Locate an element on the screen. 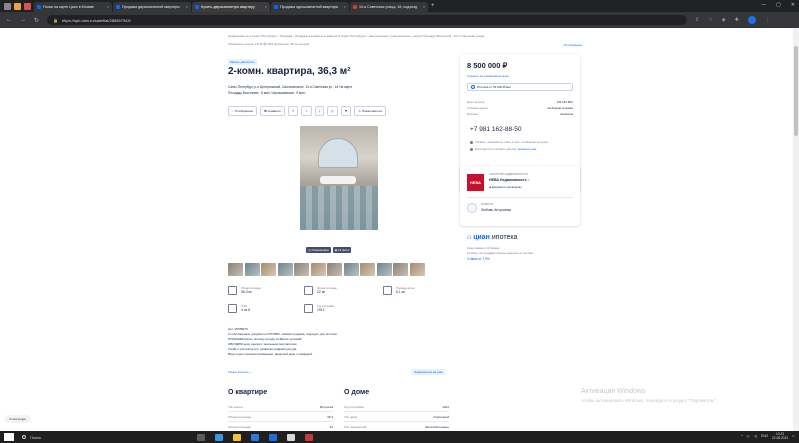  favorite-button: ♡ В избранное is located at coordinates (243, 111).